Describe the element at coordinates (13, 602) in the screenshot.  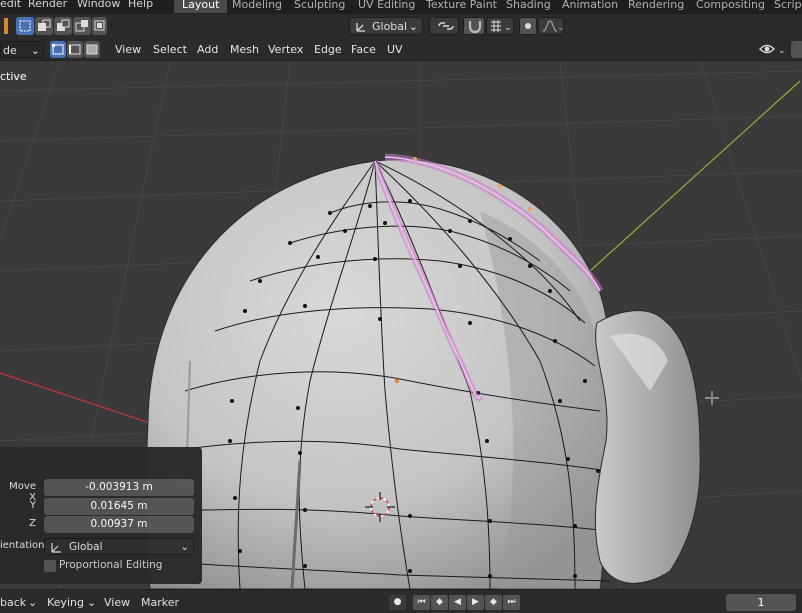
I see `playback-dropdown: back` at that location.